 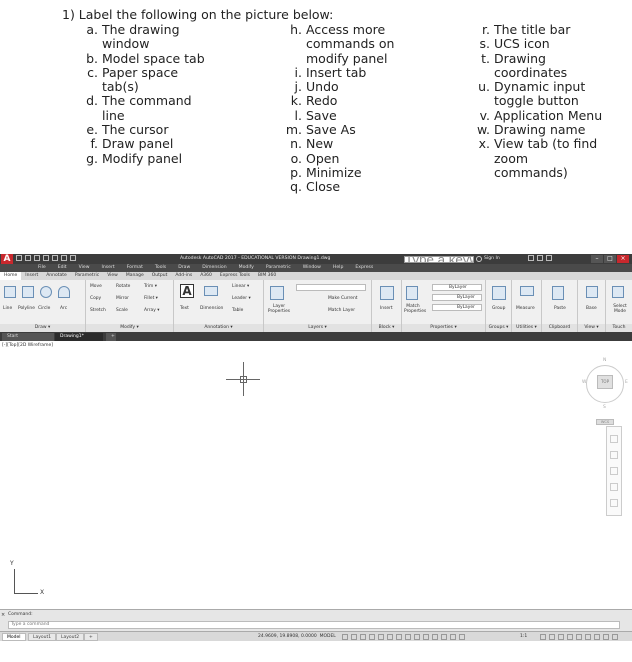 I want to click on menu-item: File, so click(x=26, y=268).